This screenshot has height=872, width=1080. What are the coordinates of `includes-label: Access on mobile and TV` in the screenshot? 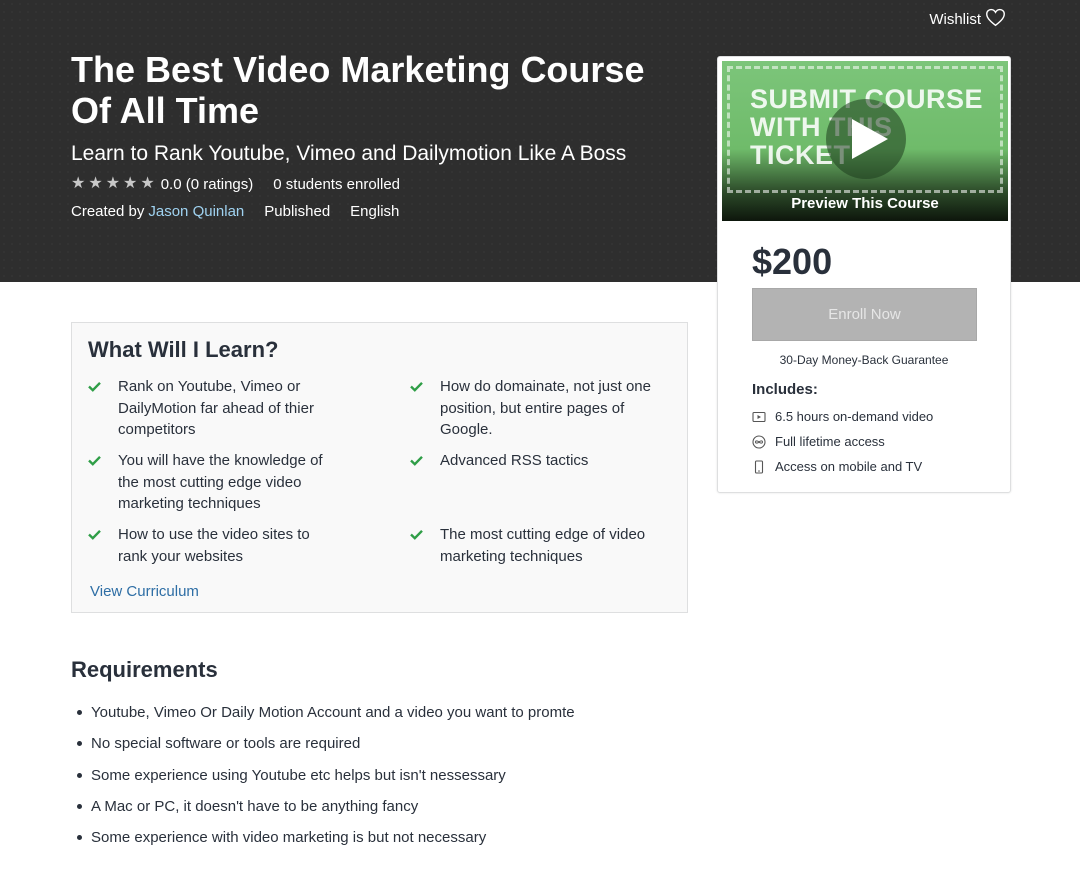 It's located at (849, 466).